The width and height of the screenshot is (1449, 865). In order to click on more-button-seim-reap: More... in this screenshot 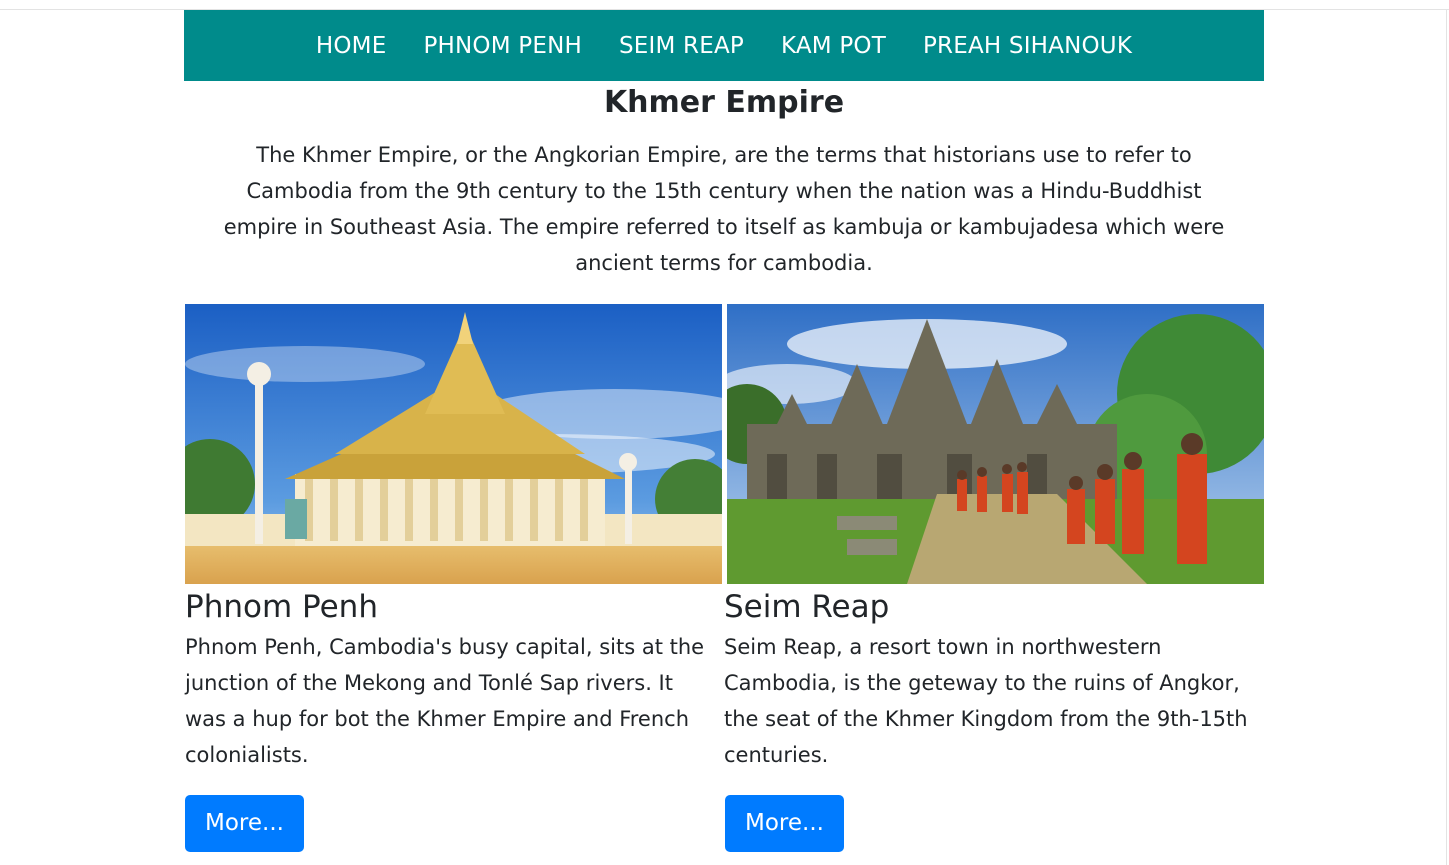, I will do `click(784, 823)`.